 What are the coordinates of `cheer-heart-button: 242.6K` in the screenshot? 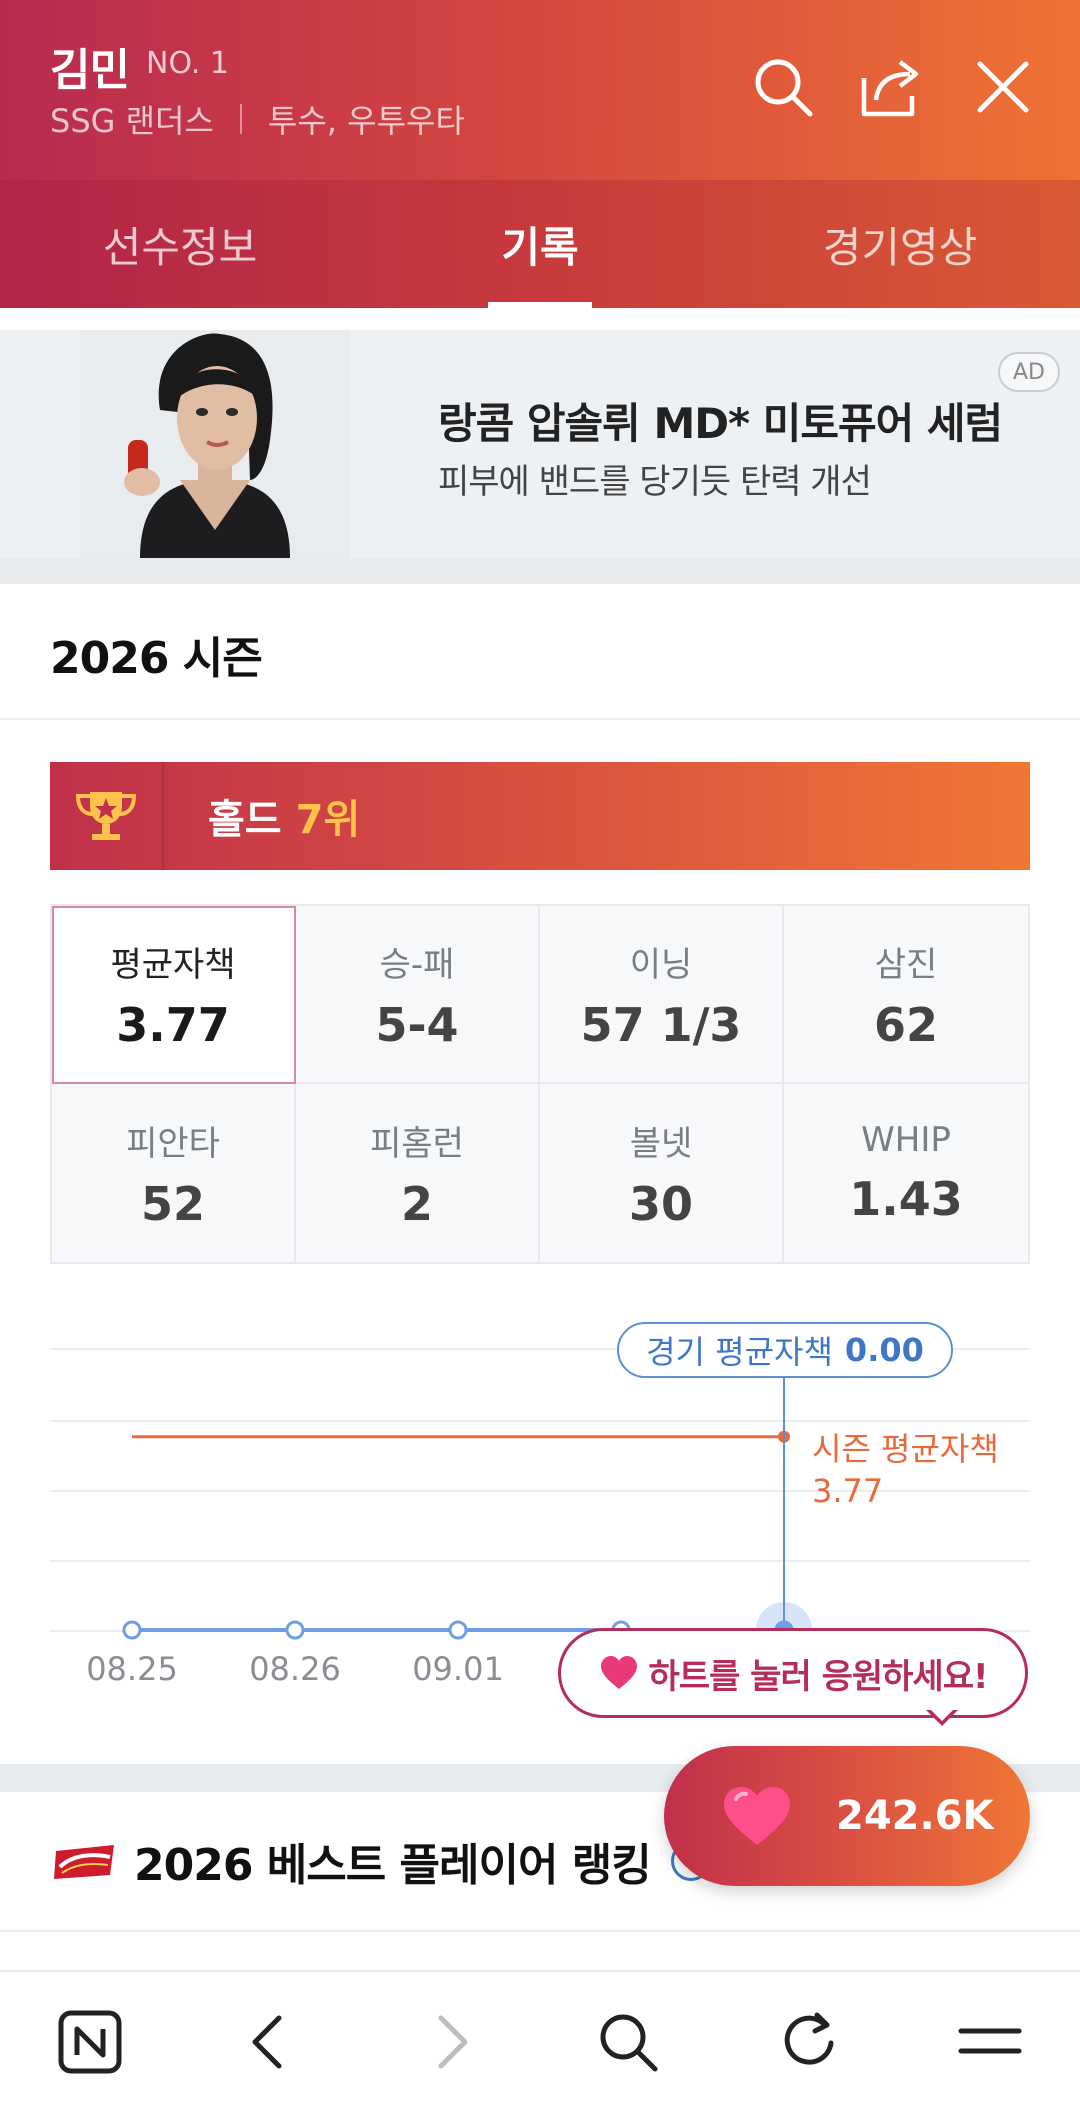 It's located at (847, 1816).